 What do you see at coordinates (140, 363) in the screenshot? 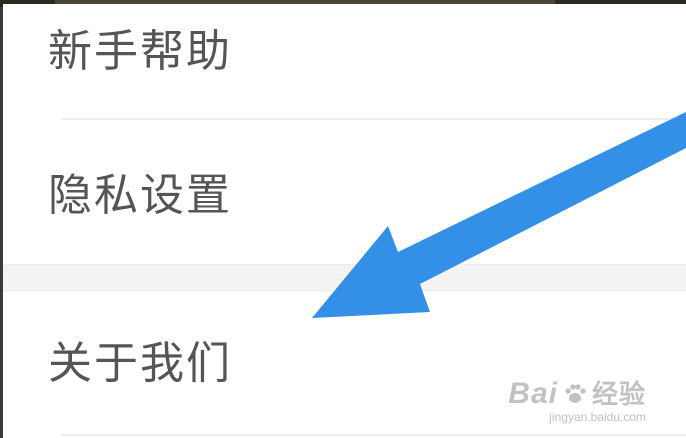
I see `menu-item-label: 关于我们` at bounding box center [140, 363].